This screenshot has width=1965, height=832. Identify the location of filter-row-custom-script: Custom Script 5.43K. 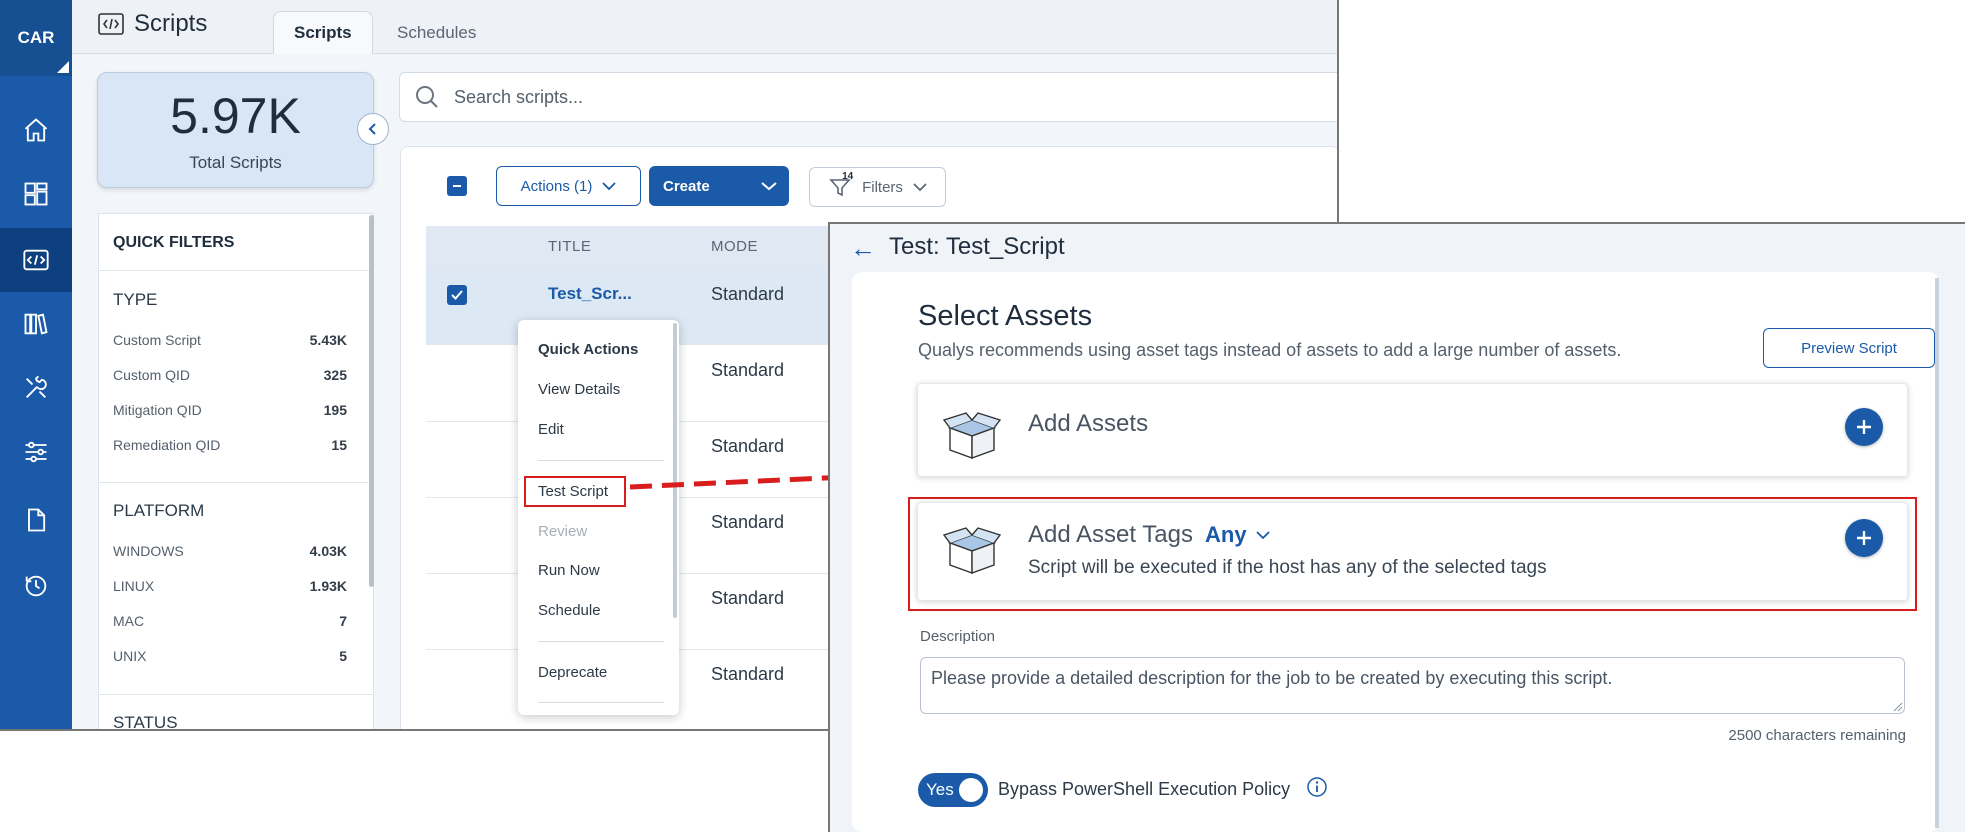
(230, 342).